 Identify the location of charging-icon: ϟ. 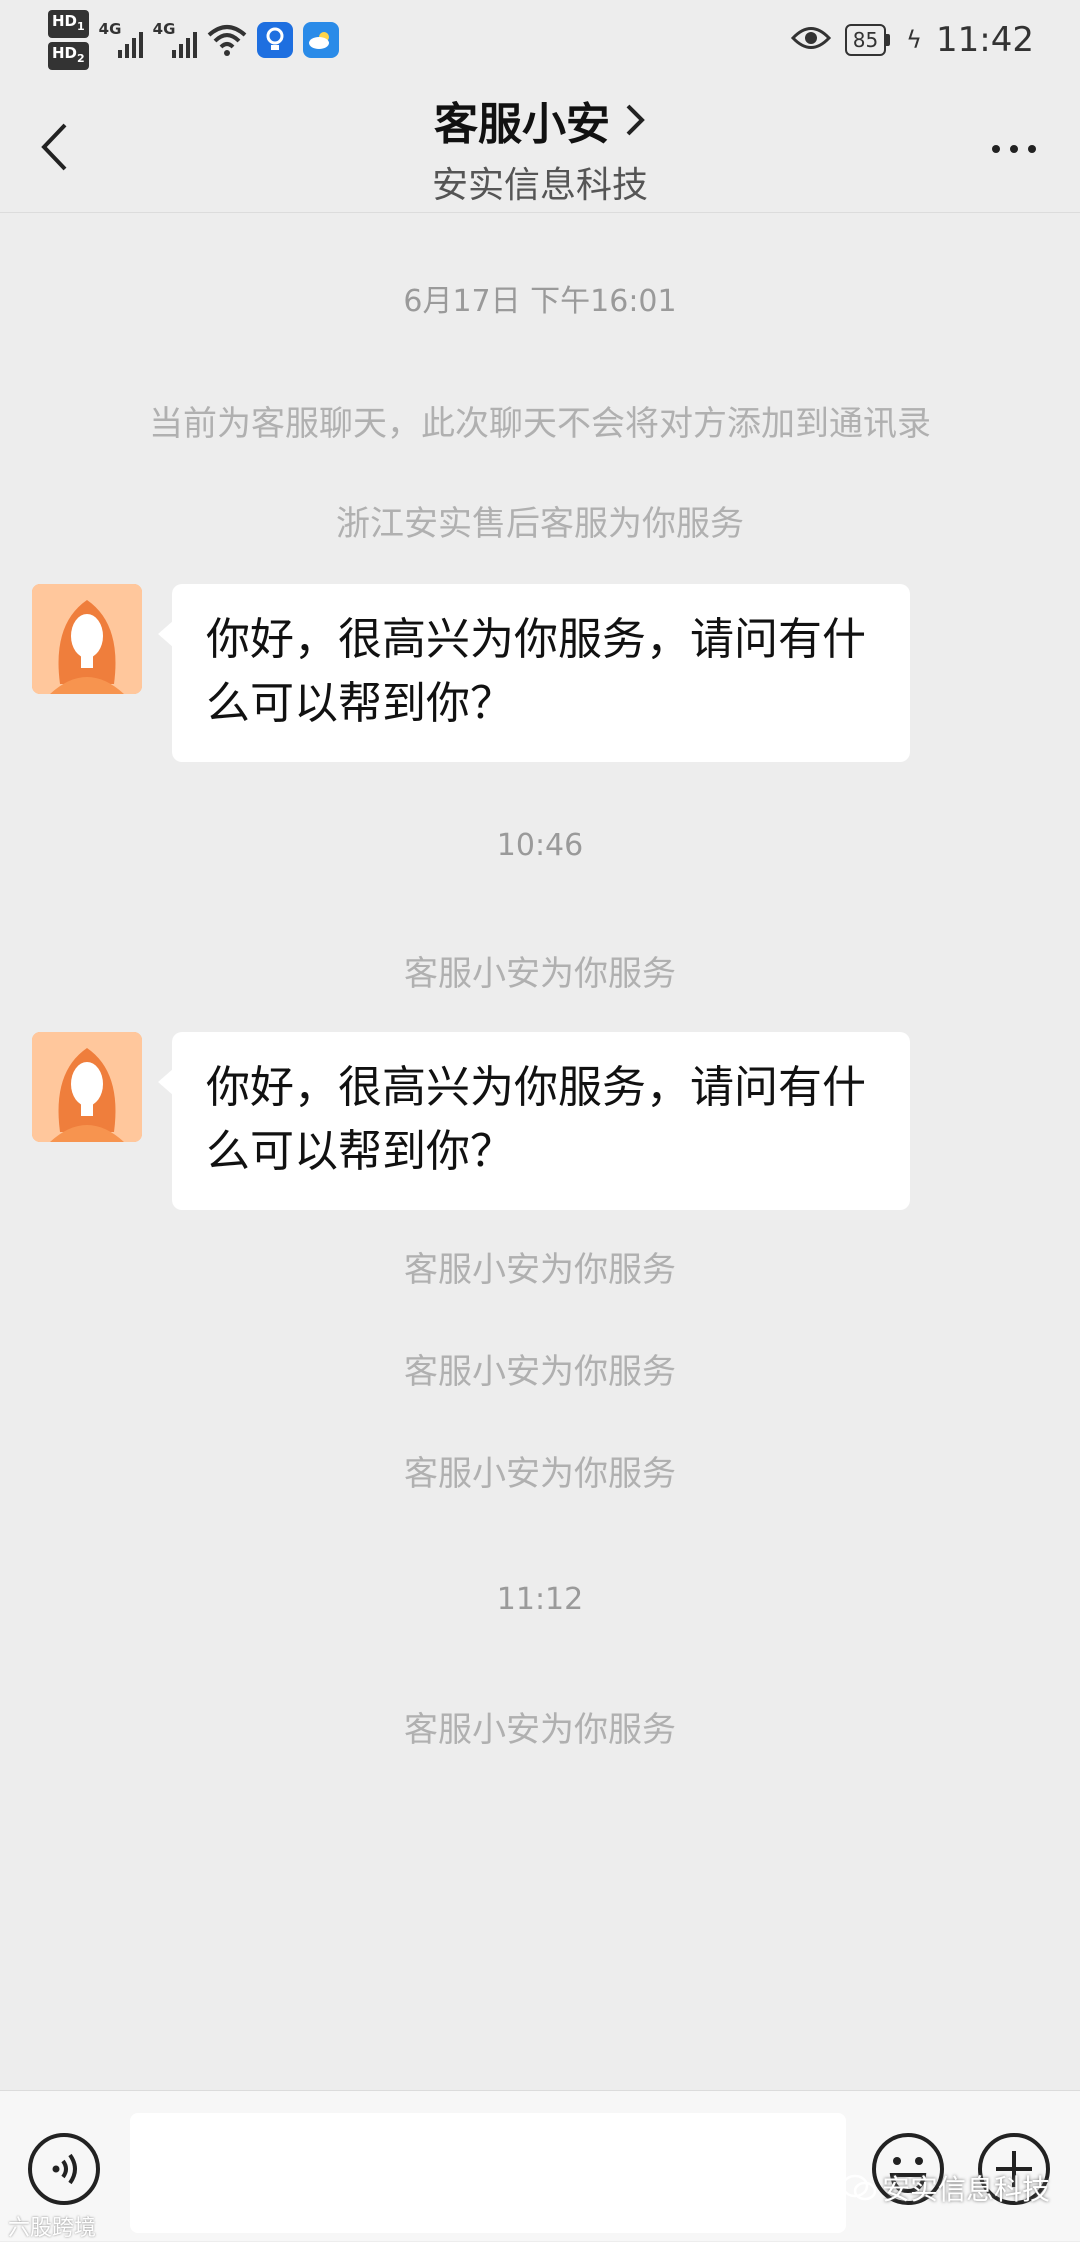
(914, 40).